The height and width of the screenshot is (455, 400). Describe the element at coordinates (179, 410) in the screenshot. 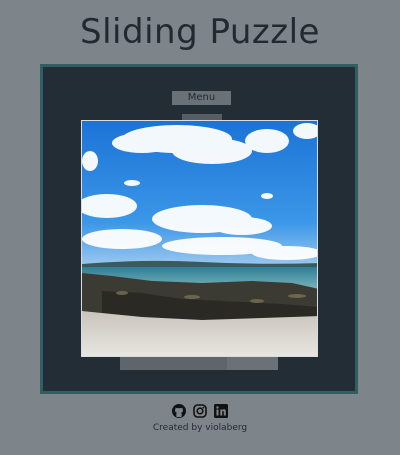

I see `github-icon` at that location.